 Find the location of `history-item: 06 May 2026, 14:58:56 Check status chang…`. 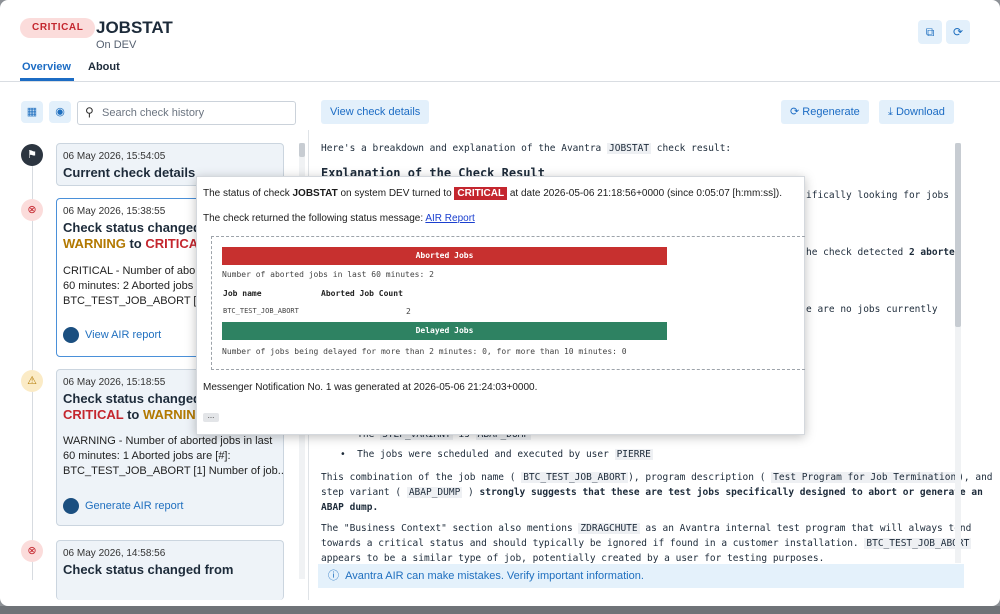

history-item: 06 May 2026, 14:58:56 Check status chang… is located at coordinates (170, 570).